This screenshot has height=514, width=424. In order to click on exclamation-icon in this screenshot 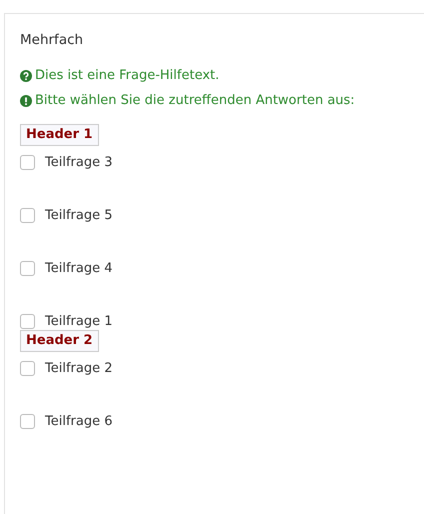, I will do `click(26, 100)`.